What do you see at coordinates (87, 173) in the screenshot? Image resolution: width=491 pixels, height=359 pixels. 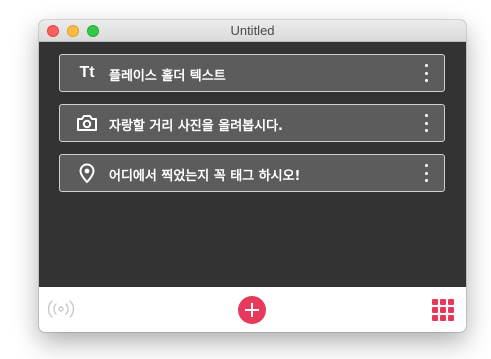 I see `location-pin-icon` at bounding box center [87, 173].